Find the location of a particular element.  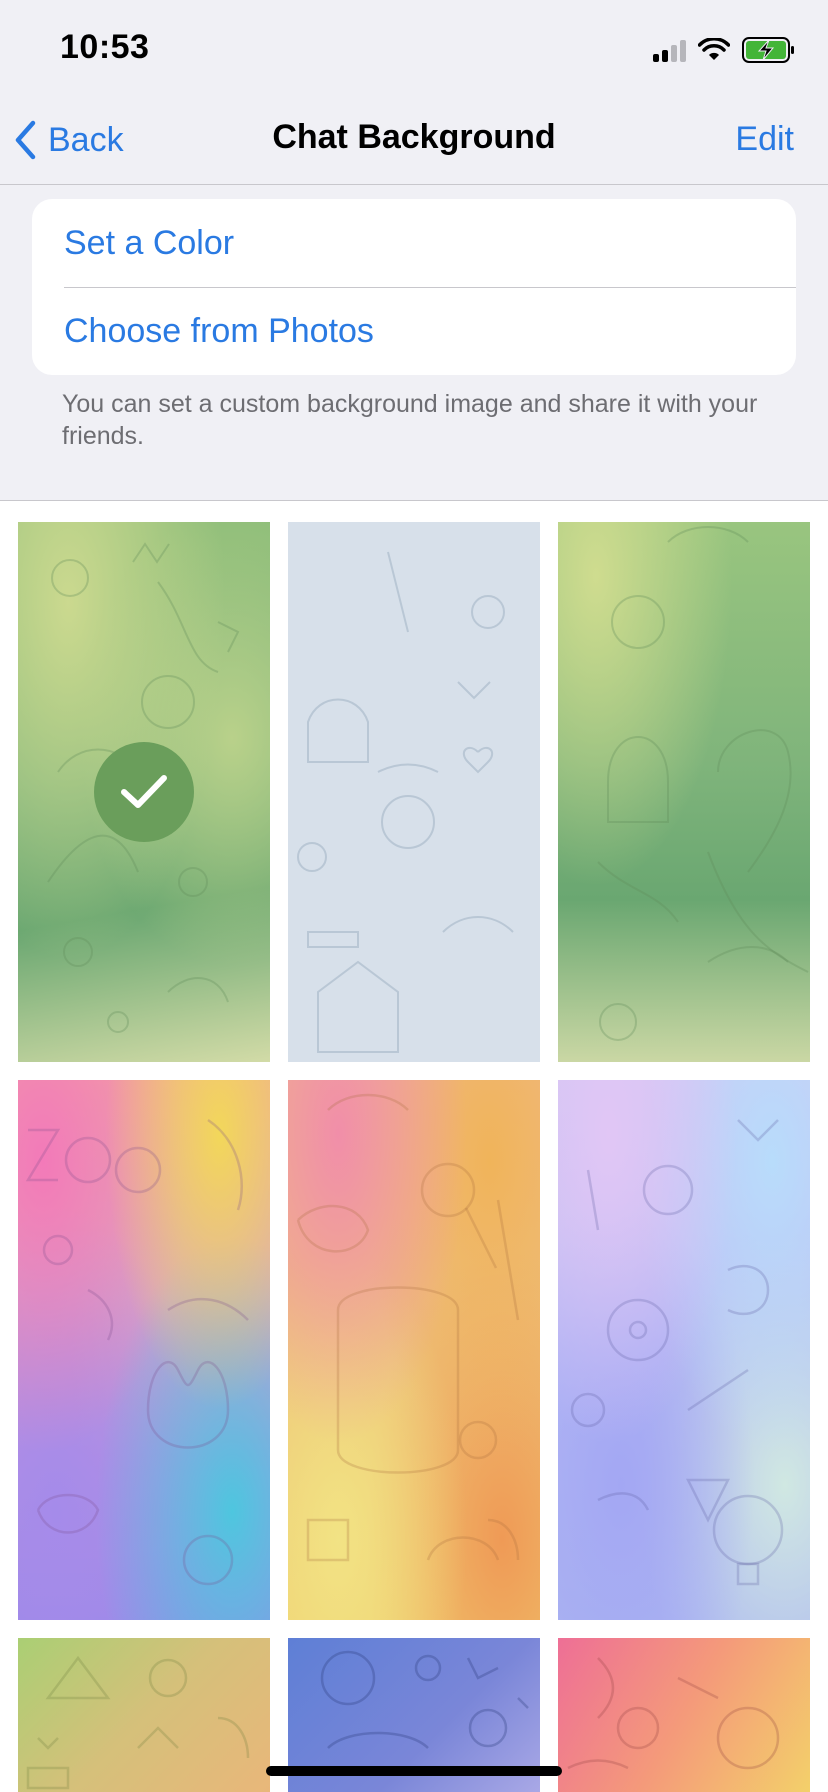

edit-button: Edit is located at coordinates (764, 139).